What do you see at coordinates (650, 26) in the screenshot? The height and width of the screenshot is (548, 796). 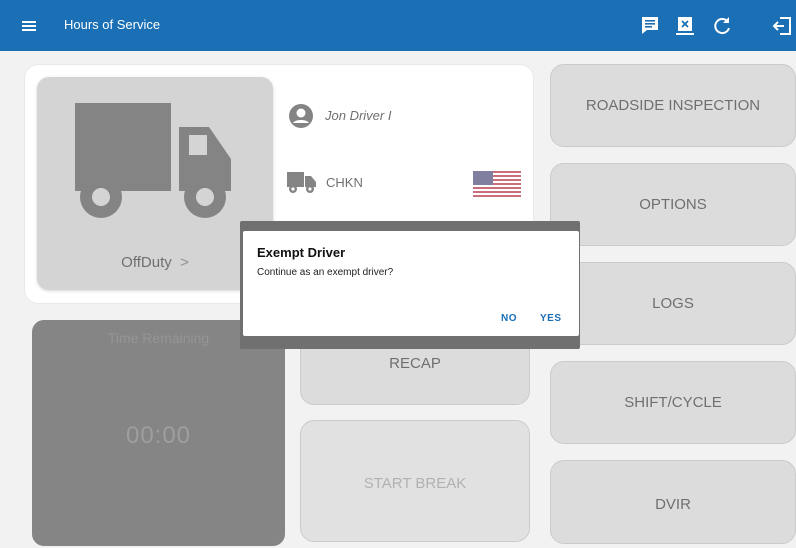 I see `message-icon` at bounding box center [650, 26].